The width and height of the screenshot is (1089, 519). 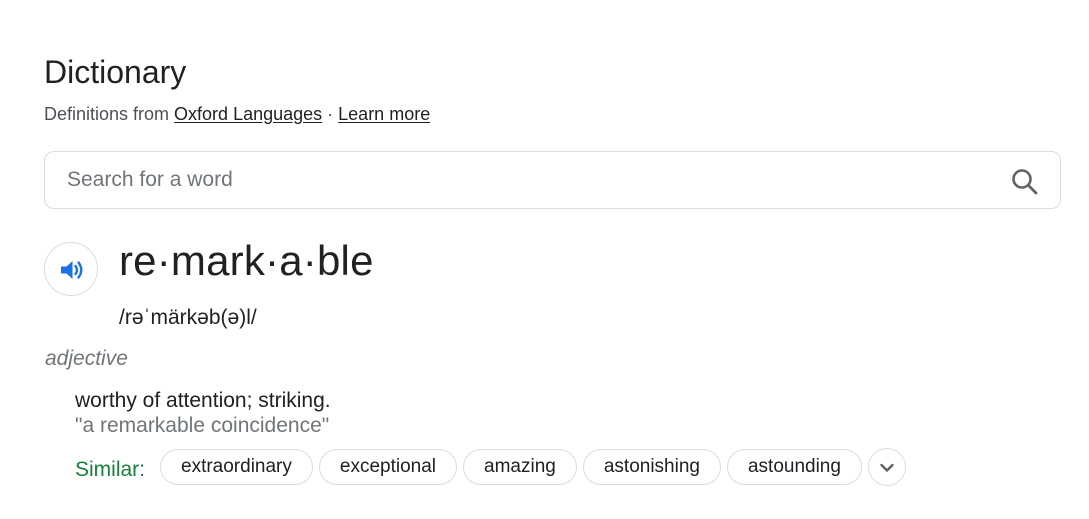 I want to click on search-icon, so click(x=1025, y=182).